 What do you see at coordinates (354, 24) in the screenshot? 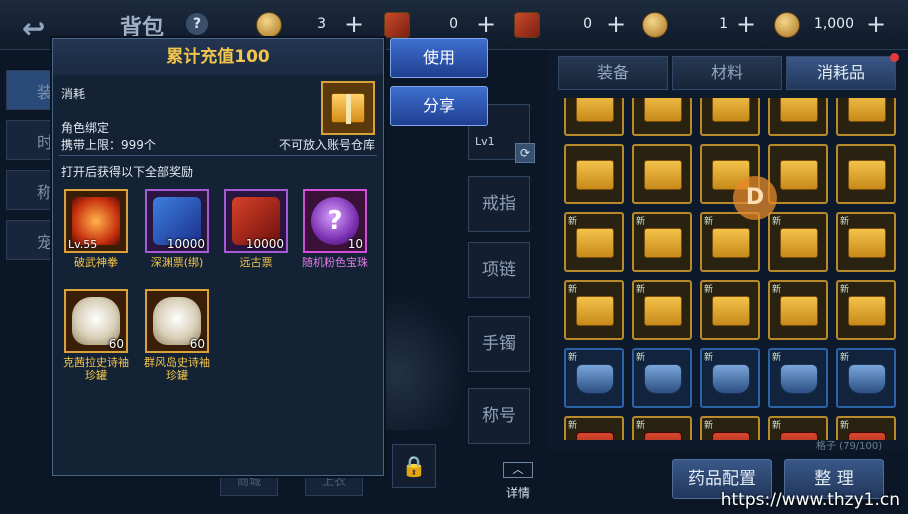
I see `add-coin-button: +` at bounding box center [354, 24].